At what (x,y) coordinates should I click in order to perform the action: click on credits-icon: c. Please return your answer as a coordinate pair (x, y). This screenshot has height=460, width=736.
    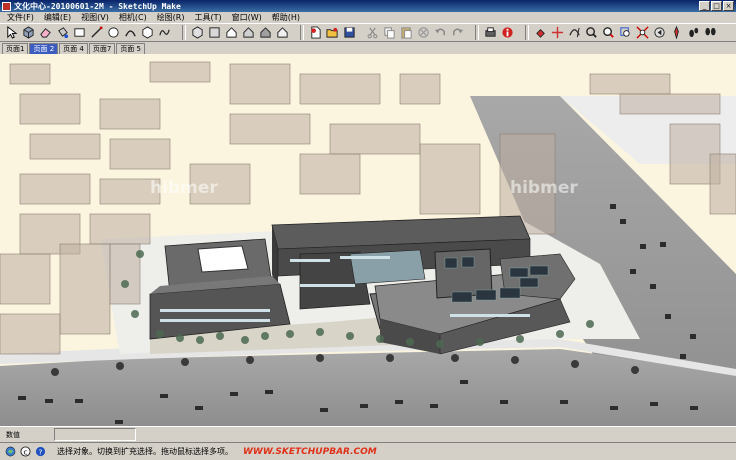
    Looking at the image, I should click on (25, 451).